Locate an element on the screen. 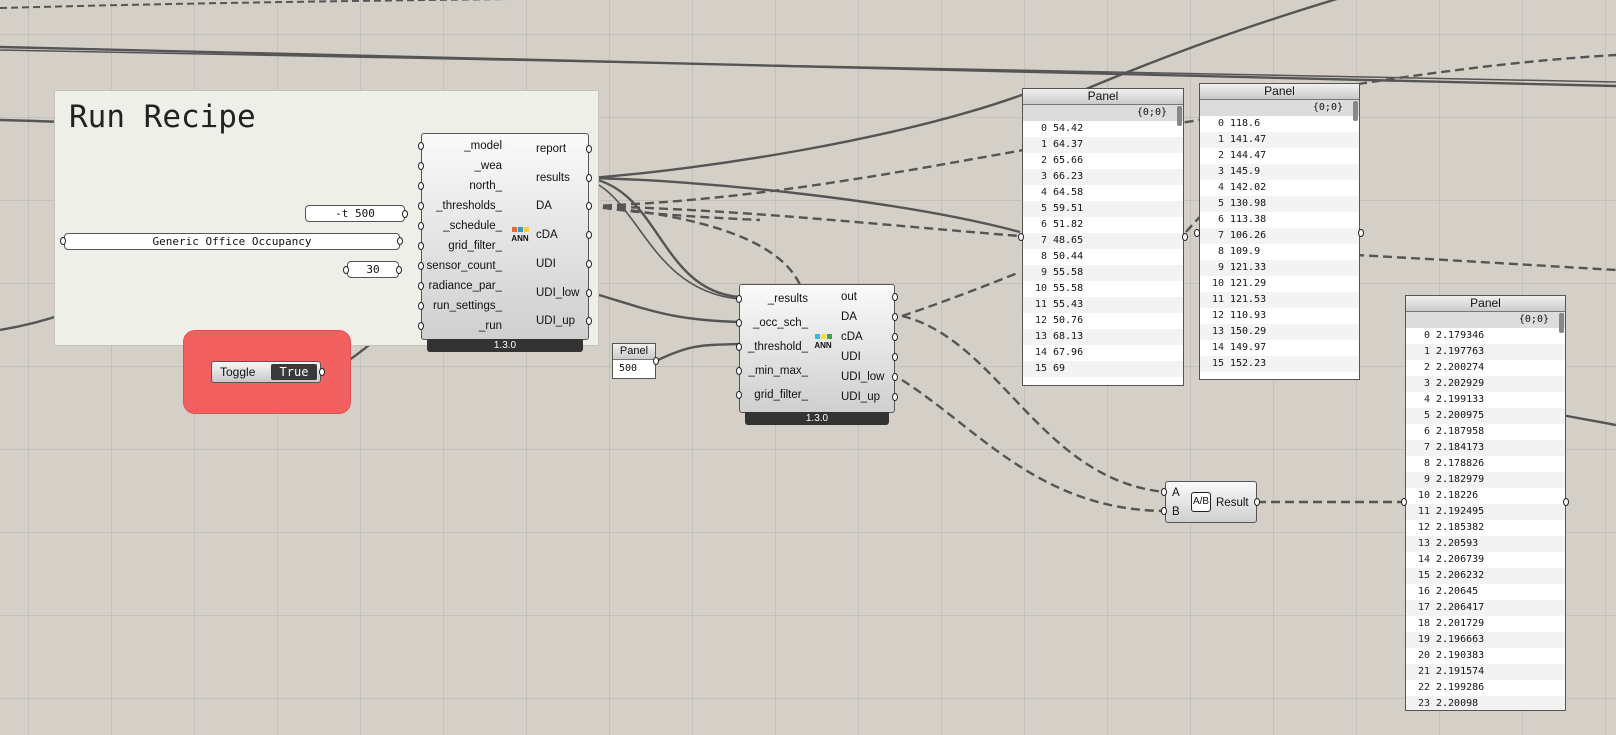 This screenshot has width=1616, height=735. annual-daylight-output-udi-up: UDI_up is located at coordinates (555, 321).